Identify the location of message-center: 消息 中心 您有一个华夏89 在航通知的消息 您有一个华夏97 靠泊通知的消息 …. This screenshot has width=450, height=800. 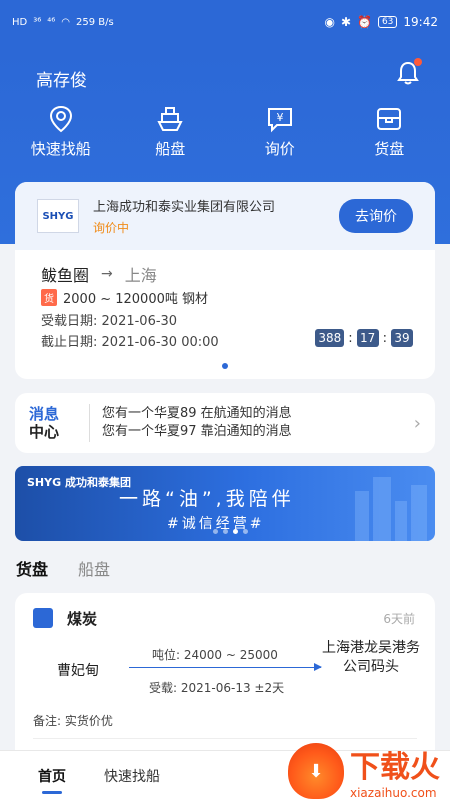
(225, 423).